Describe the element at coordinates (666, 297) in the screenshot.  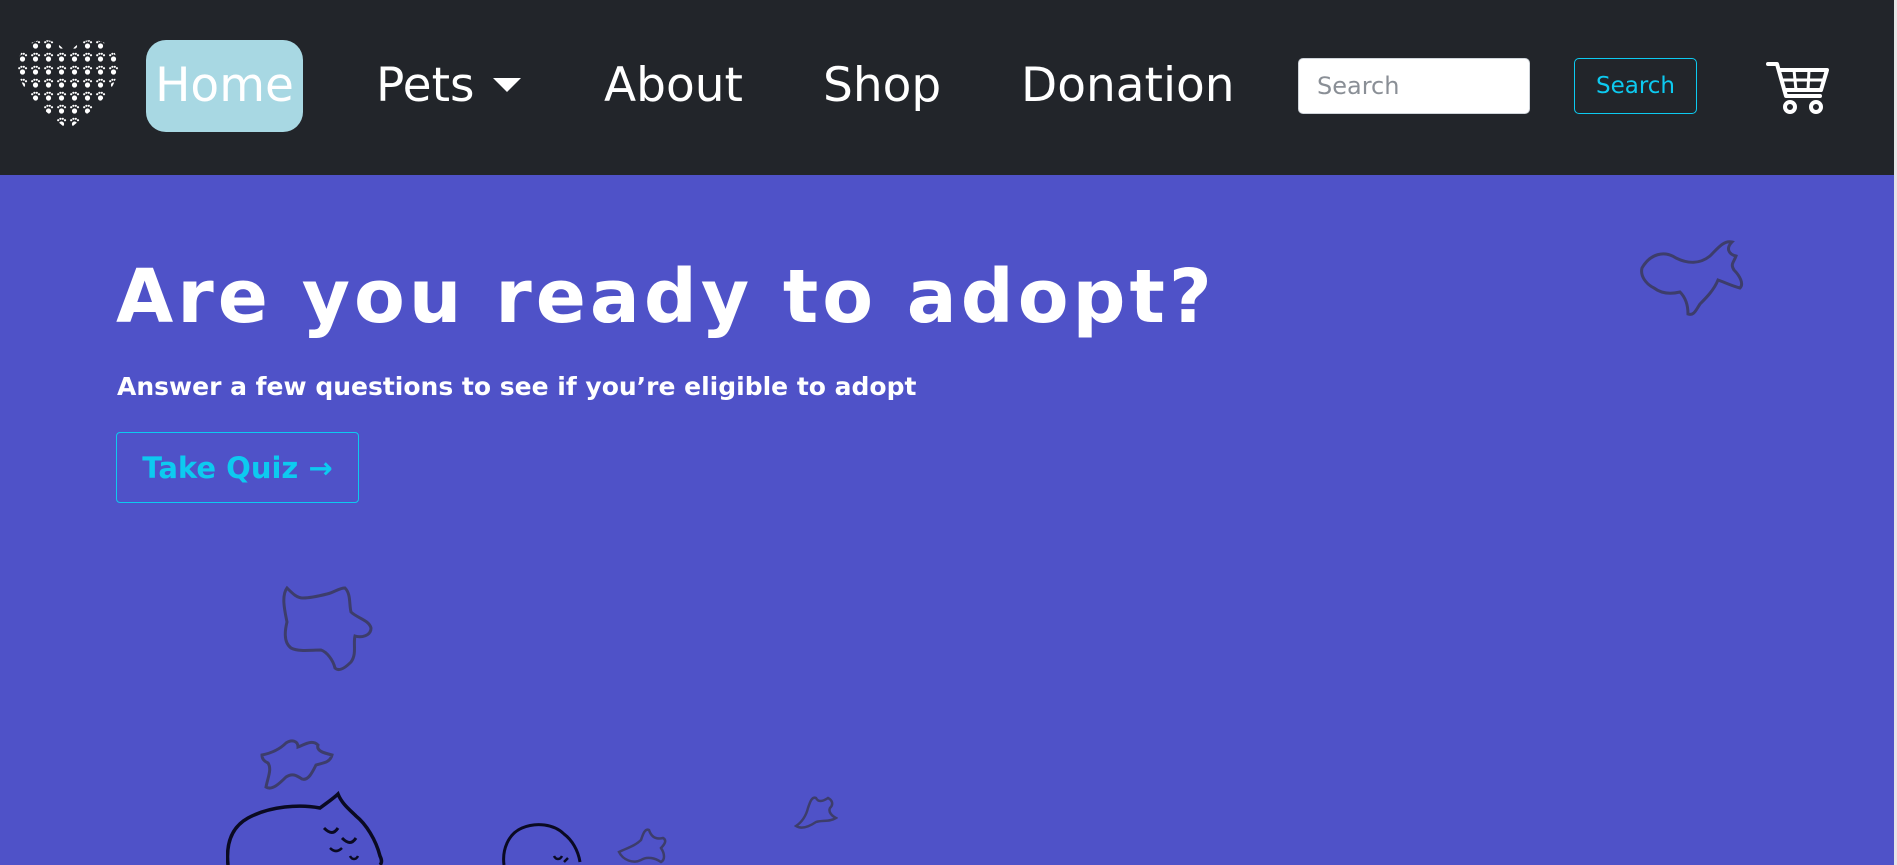
I see `hero-title: Are you ready to adopt?` at that location.